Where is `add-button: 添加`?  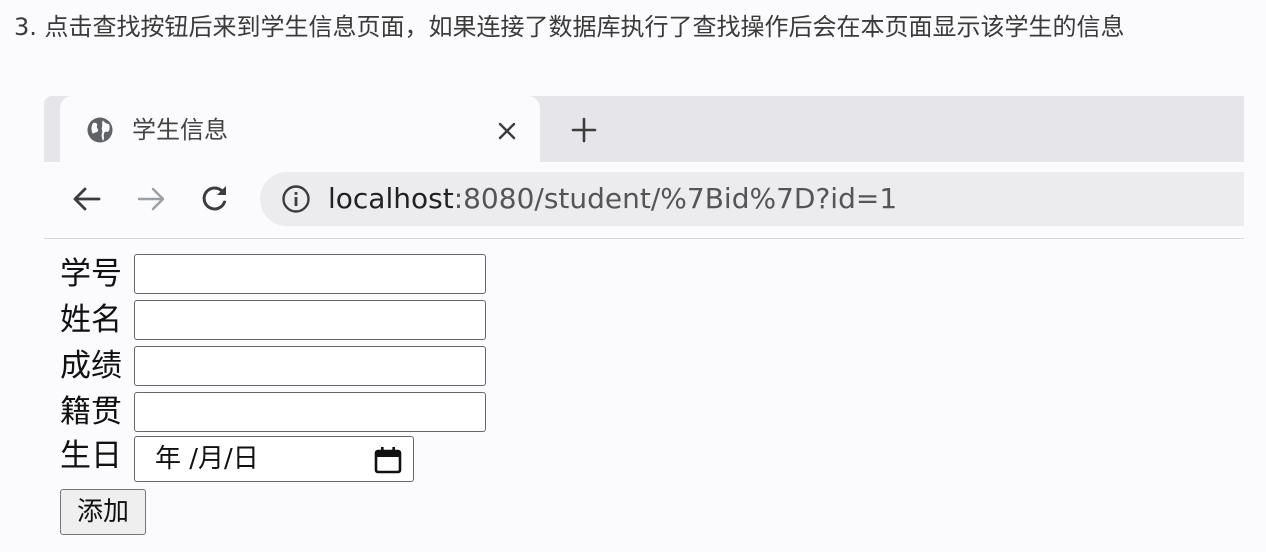
add-button: 添加 is located at coordinates (103, 512).